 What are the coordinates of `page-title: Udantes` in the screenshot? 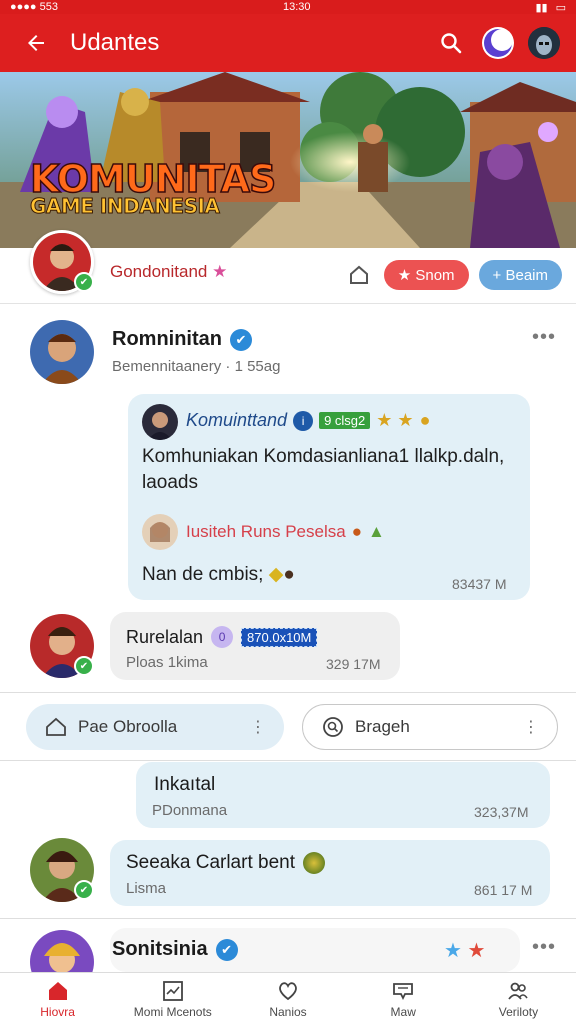 It's located at (115, 42).